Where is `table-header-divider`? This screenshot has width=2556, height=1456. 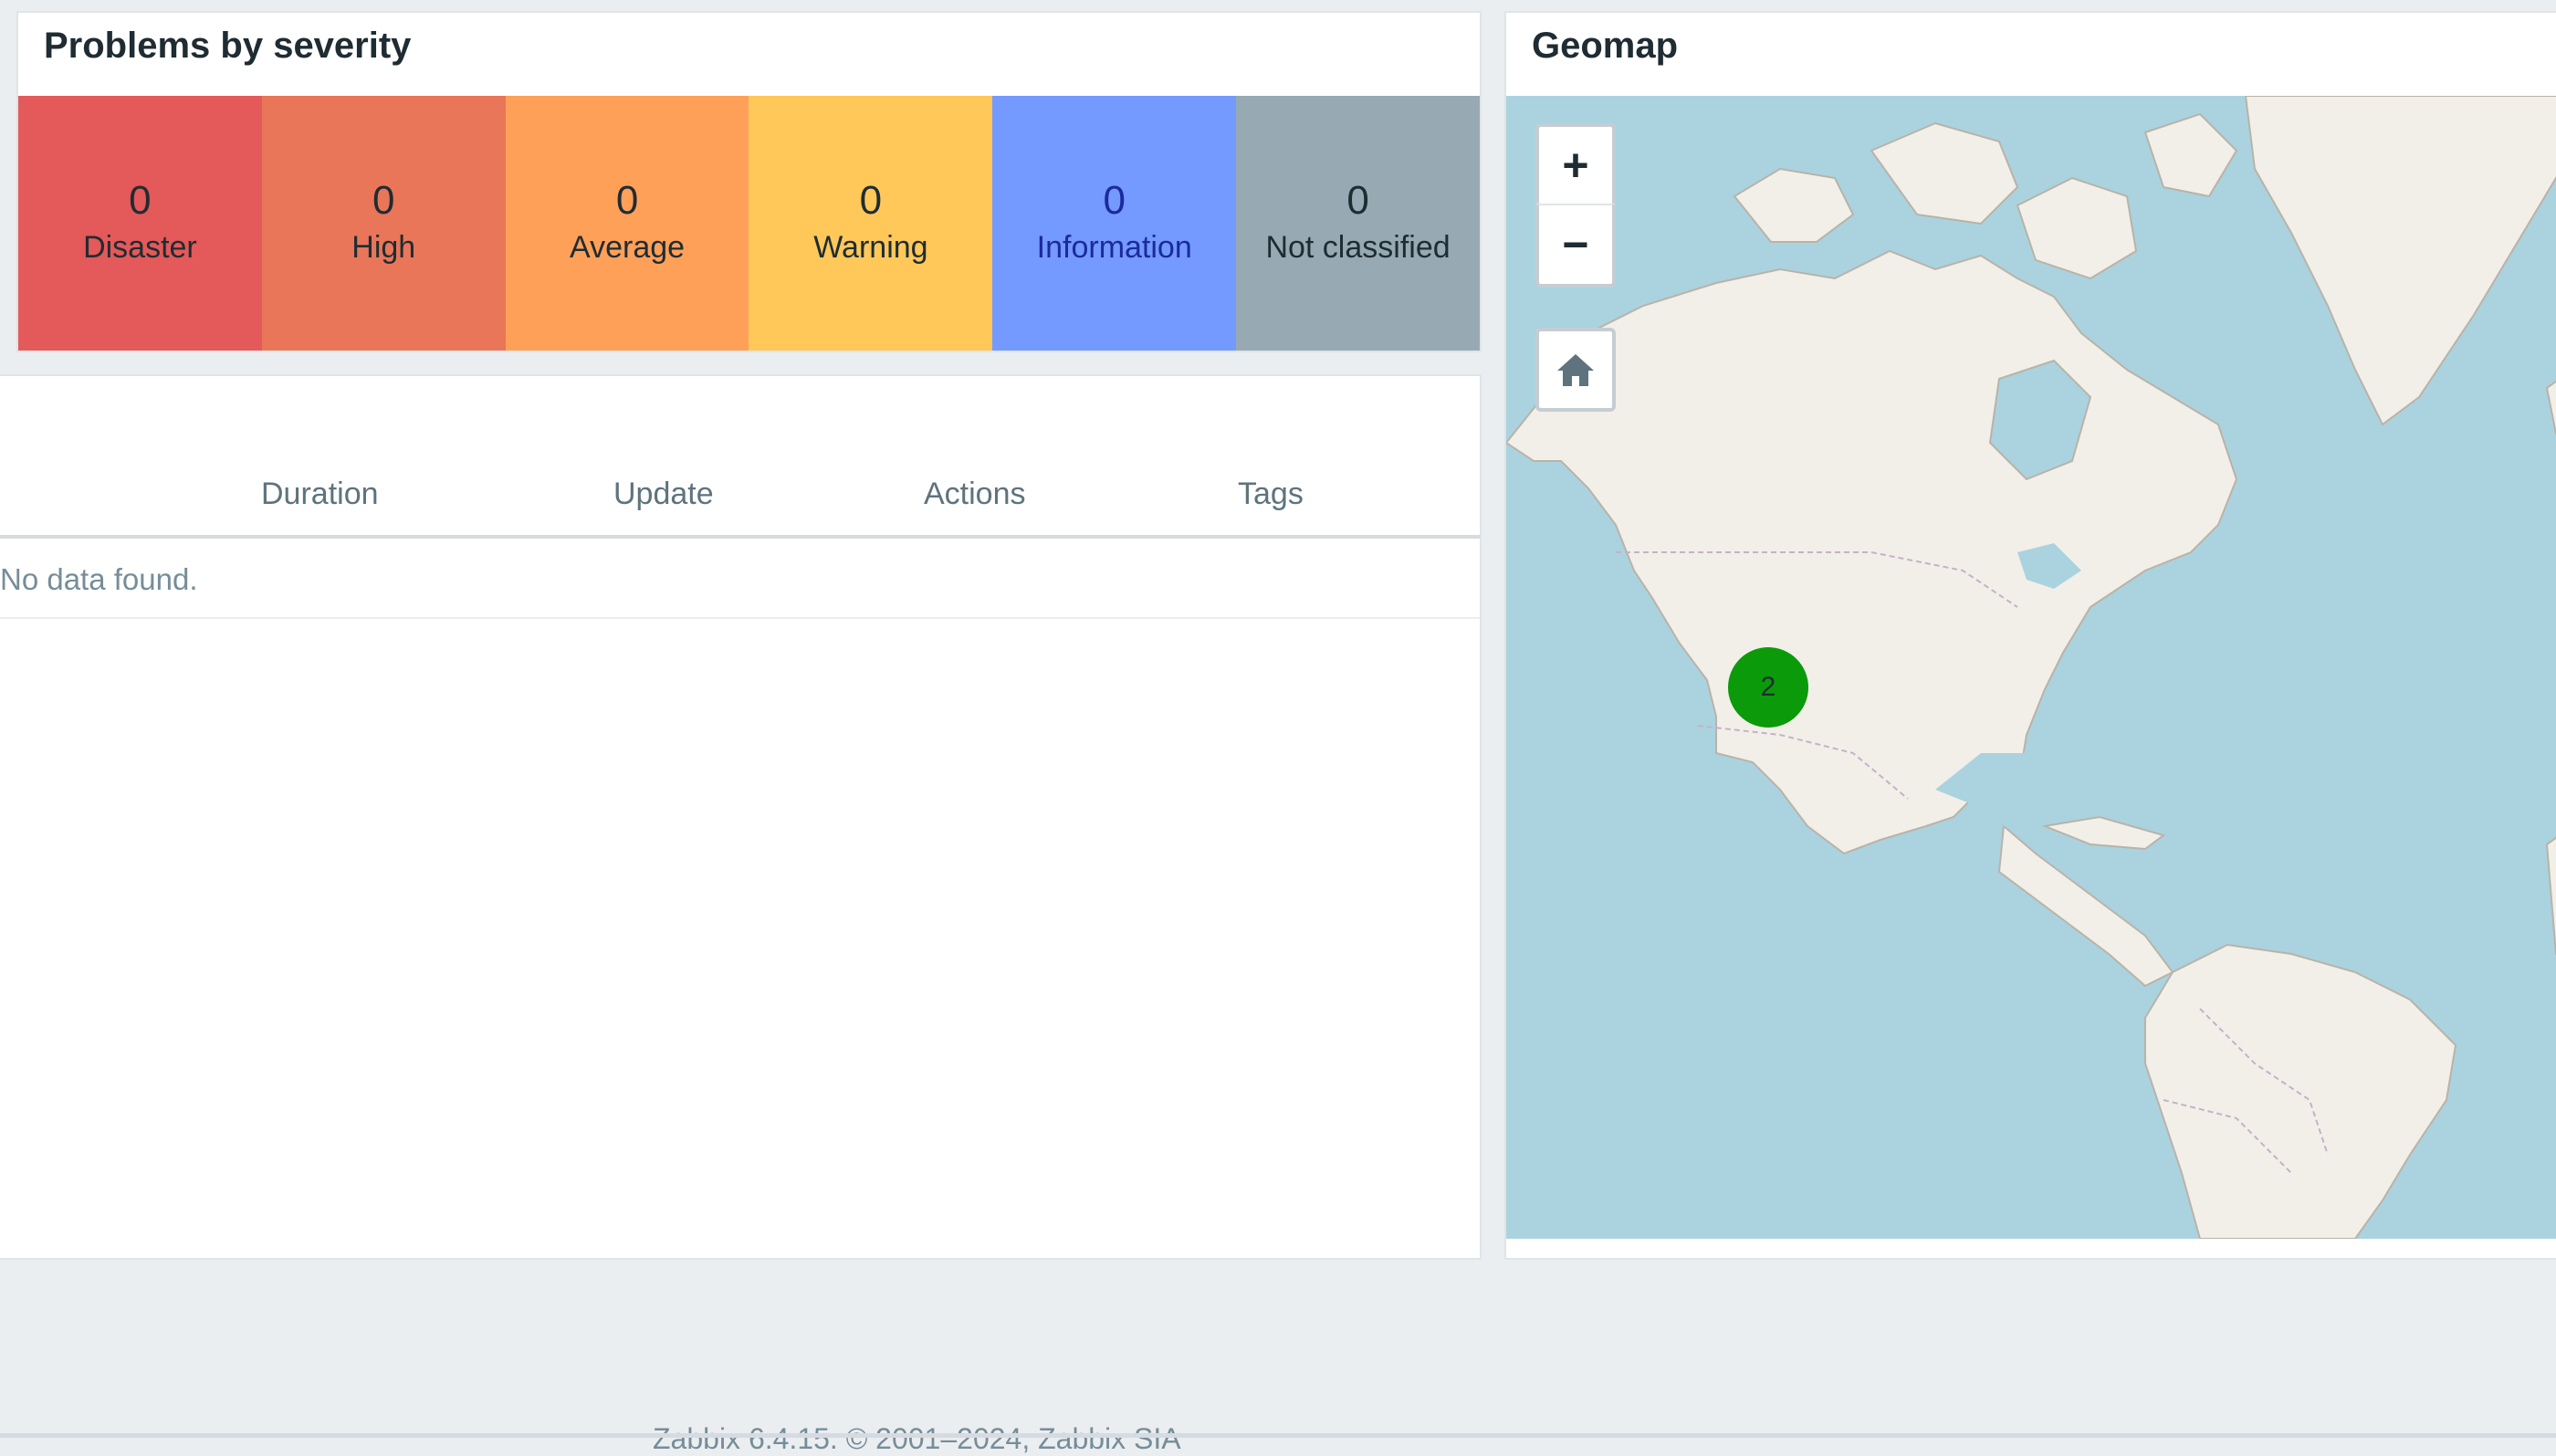
table-header-divider is located at coordinates (740, 537).